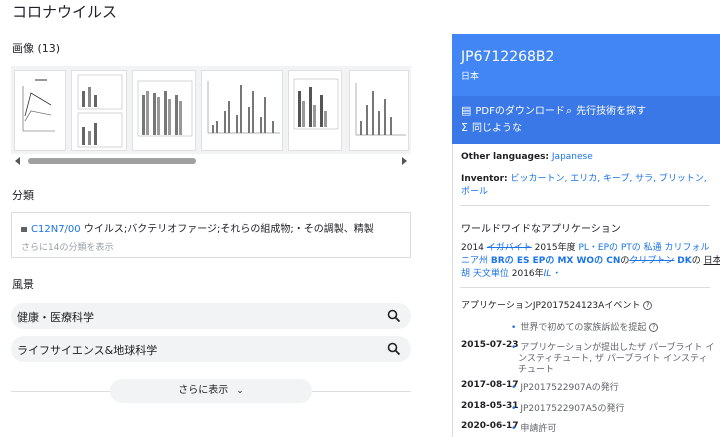 The width and height of the screenshot is (720, 437). Describe the element at coordinates (211, 316) in the screenshot. I see `concept-chip: 健康・医療科学` at that location.